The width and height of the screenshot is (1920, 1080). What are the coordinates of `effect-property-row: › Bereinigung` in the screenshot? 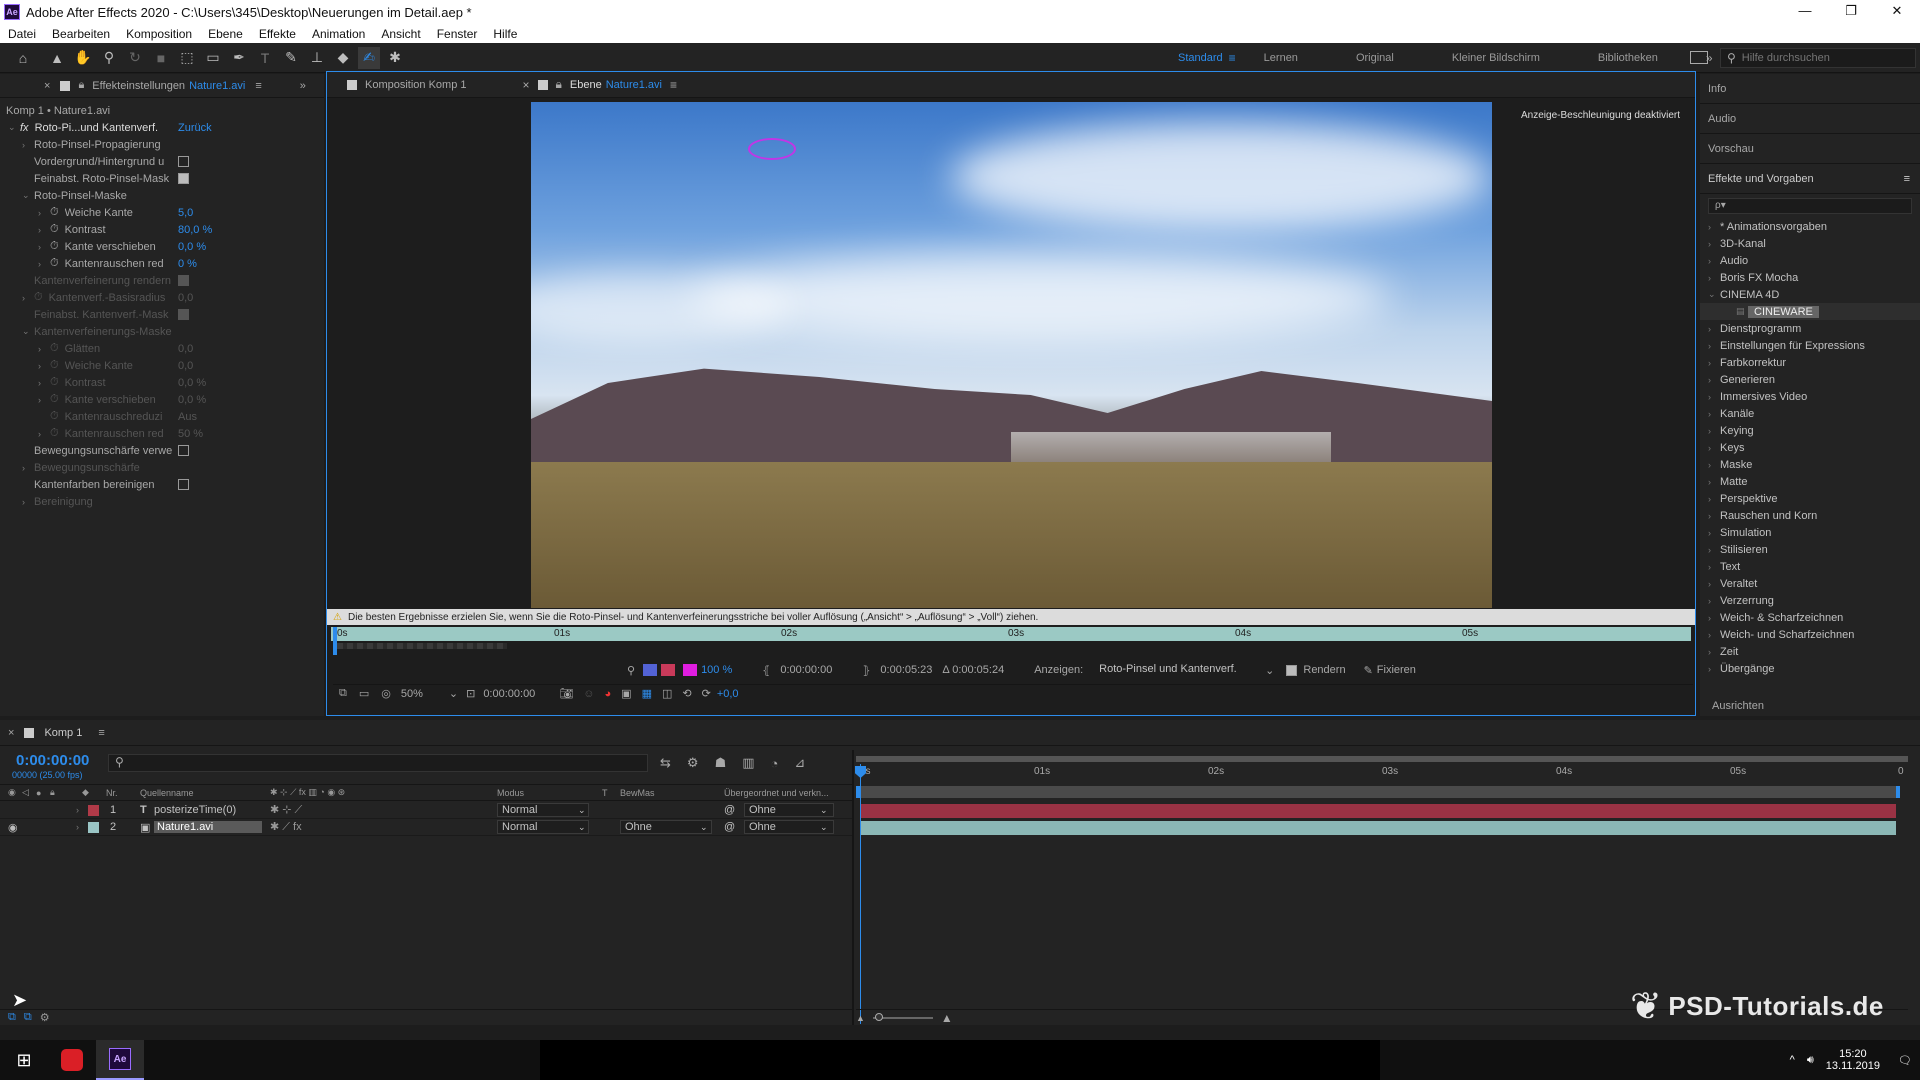 It's located at (162, 501).